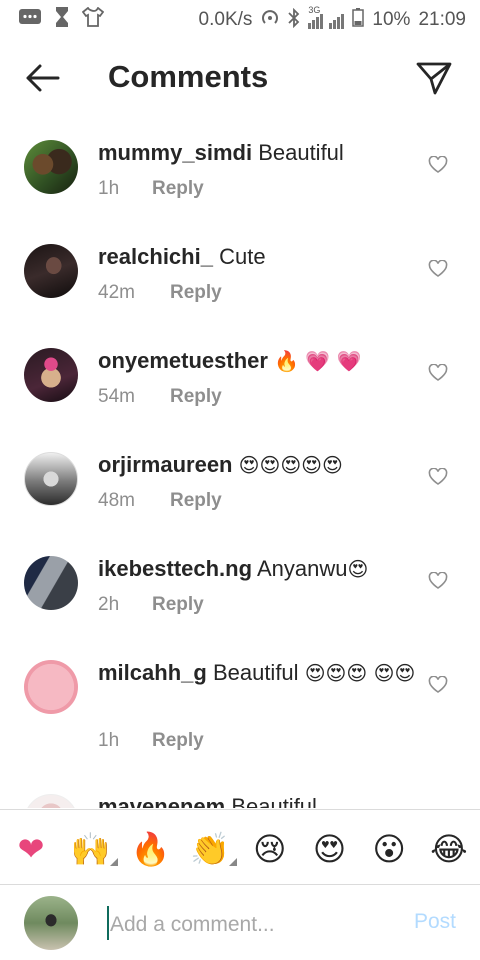 The width and height of the screenshot is (480, 960). I want to click on share-direct-icon, so click(434, 78).